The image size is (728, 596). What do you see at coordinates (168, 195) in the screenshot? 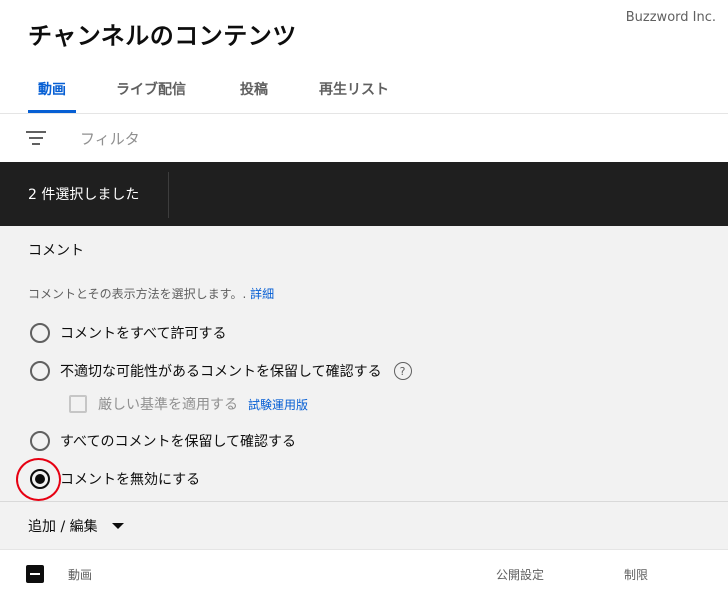
I see `divider` at bounding box center [168, 195].